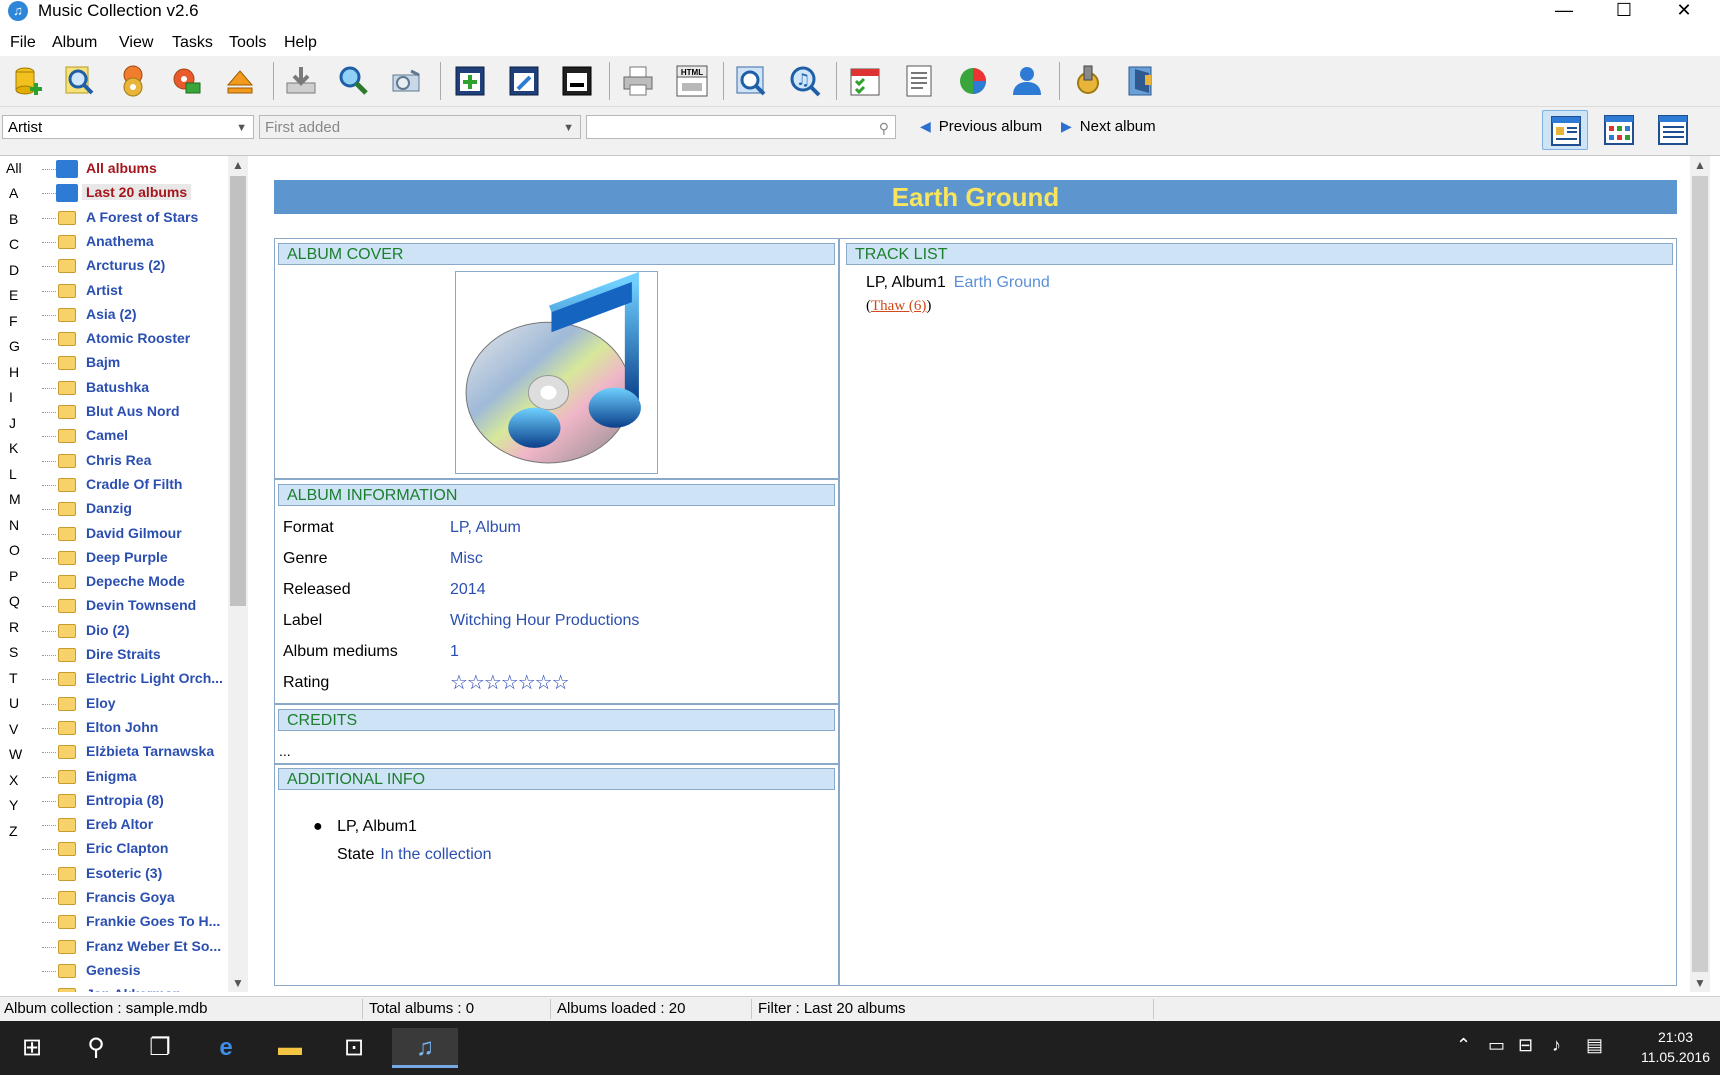 The height and width of the screenshot is (1075, 1720). Describe the element at coordinates (692, 81) in the screenshot. I see `html-export-icon: HTML` at that location.